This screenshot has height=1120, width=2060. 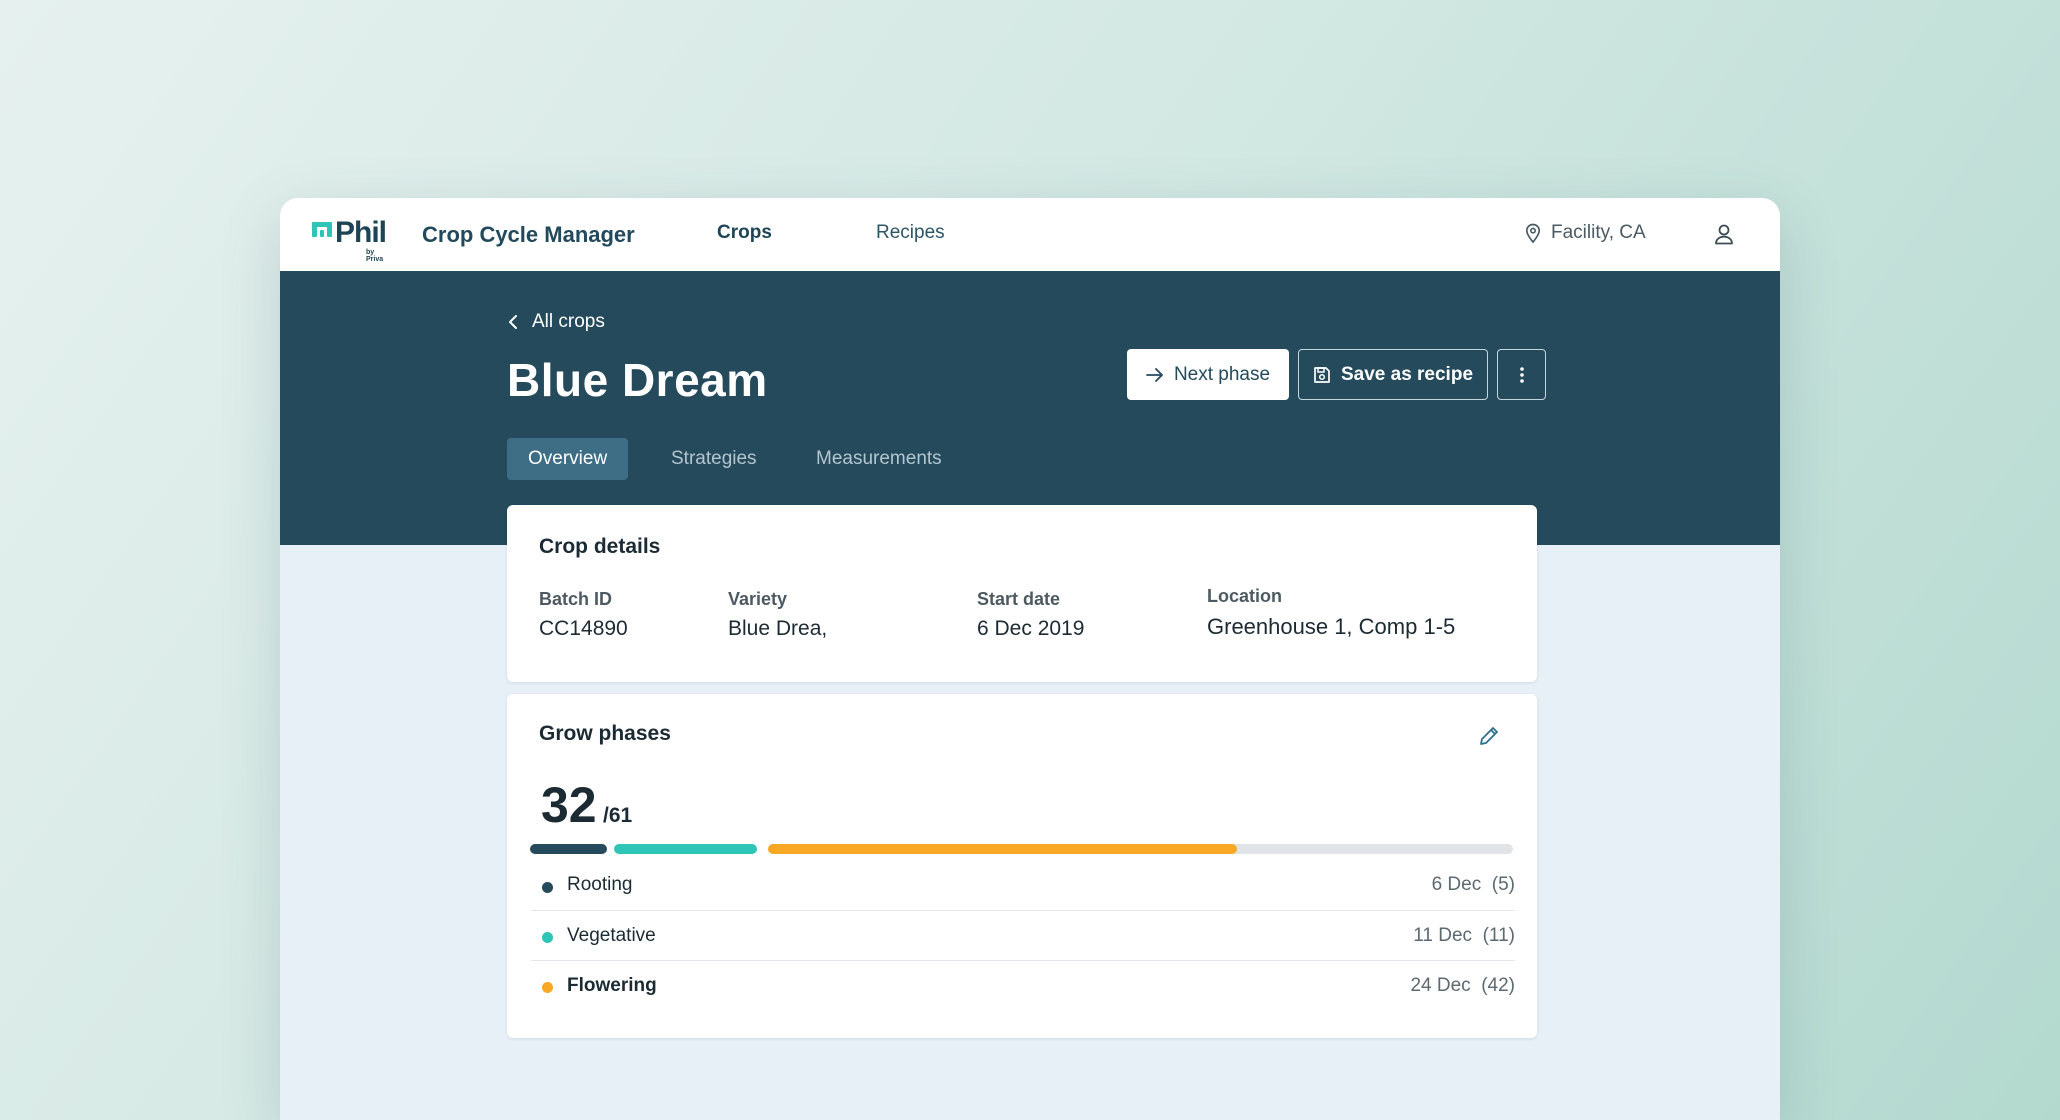 What do you see at coordinates (322, 232) in the screenshot?
I see `logo-mark-icon` at bounding box center [322, 232].